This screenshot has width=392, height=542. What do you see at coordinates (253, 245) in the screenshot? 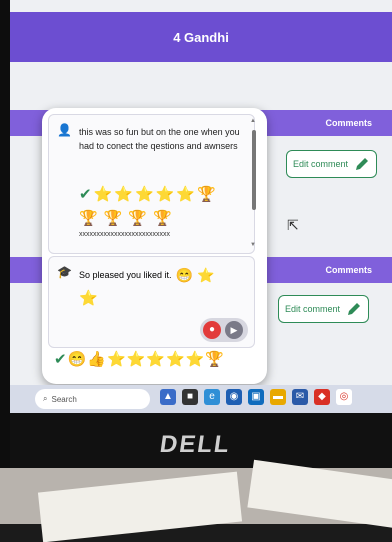
I see `scroll-down-icon: ▼` at bounding box center [253, 245].